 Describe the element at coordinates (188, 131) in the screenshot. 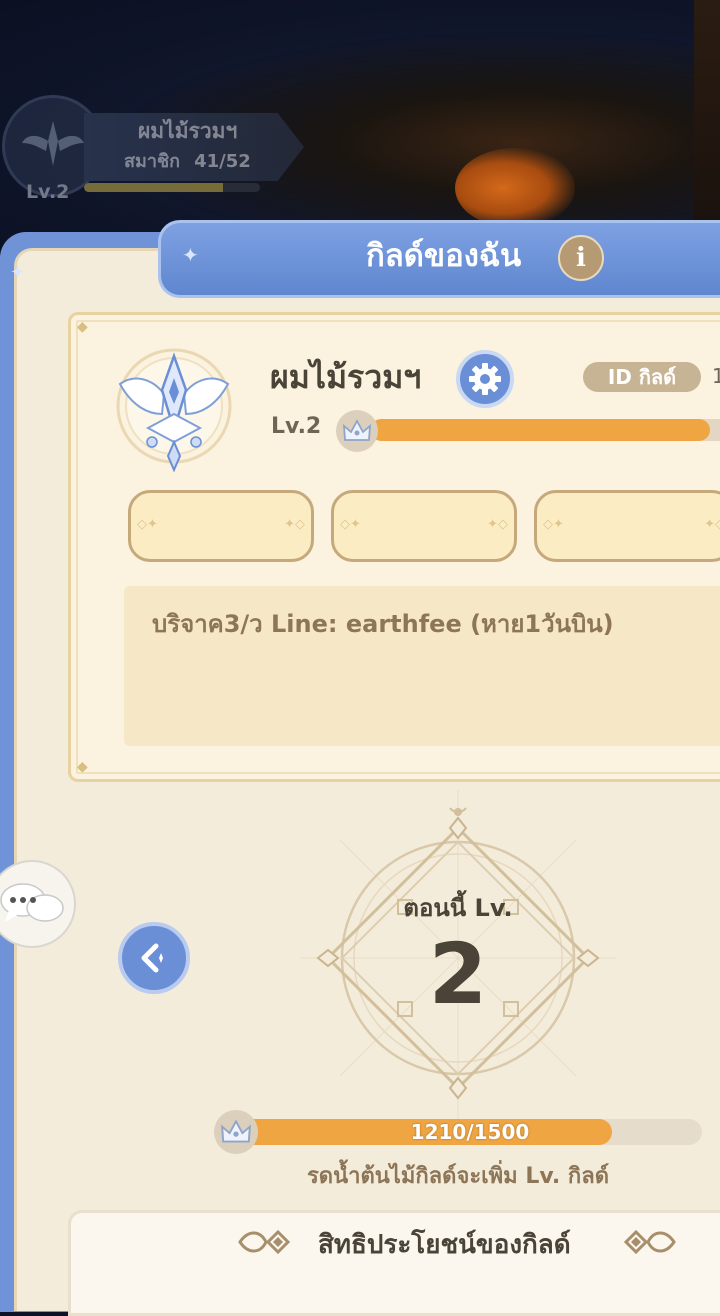

I see `top-guild-name: ผมไม้รวมฯ` at that location.